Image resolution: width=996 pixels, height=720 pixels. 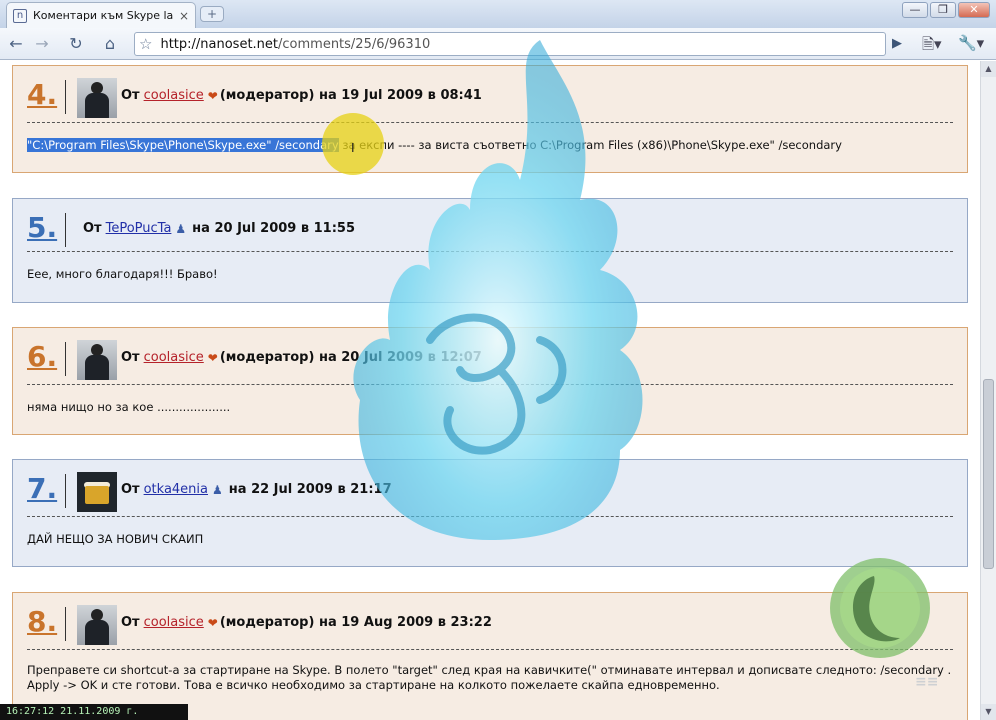 What do you see at coordinates (461, 95) in the screenshot?
I see `comment-time: 08:41` at bounding box center [461, 95].